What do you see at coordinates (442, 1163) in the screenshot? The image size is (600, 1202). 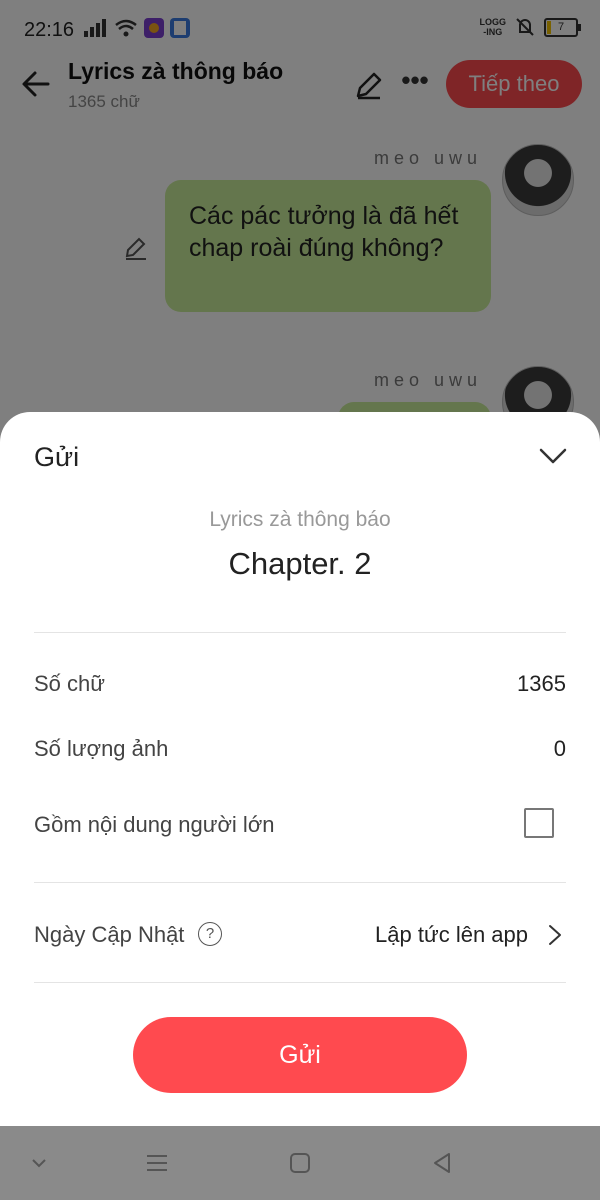 I see `back-triangle-icon` at bounding box center [442, 1163].